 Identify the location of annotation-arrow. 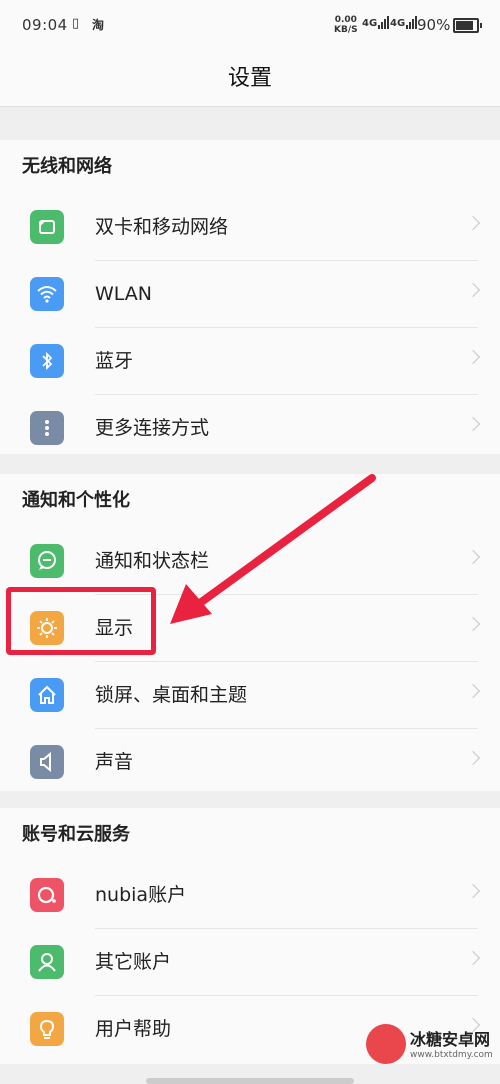
(273, 549).